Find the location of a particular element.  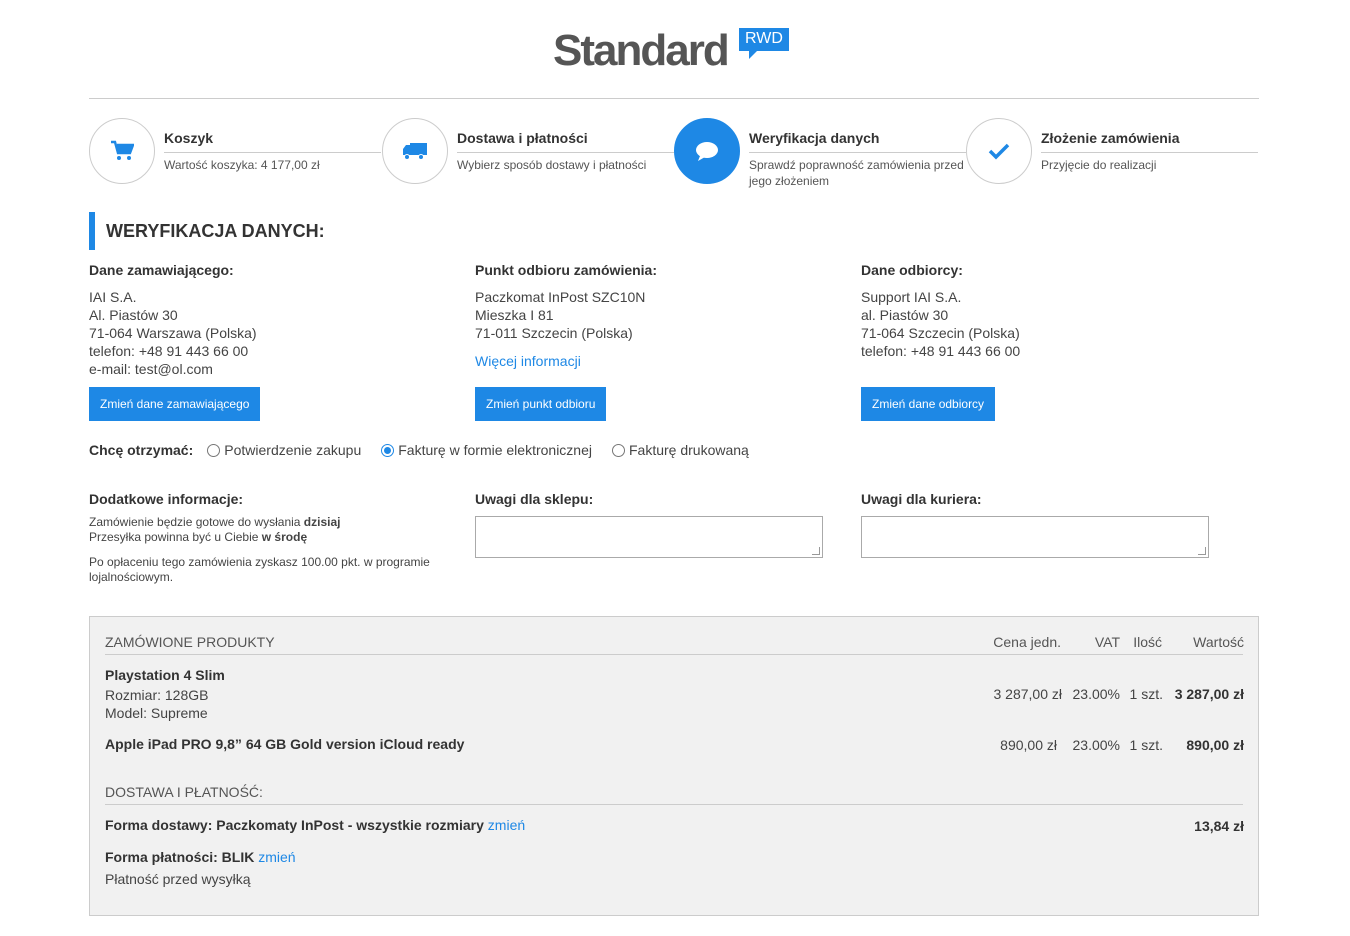

change-recipient-button: Zmień dane odbiorcy is located at coordinates (928, 404).